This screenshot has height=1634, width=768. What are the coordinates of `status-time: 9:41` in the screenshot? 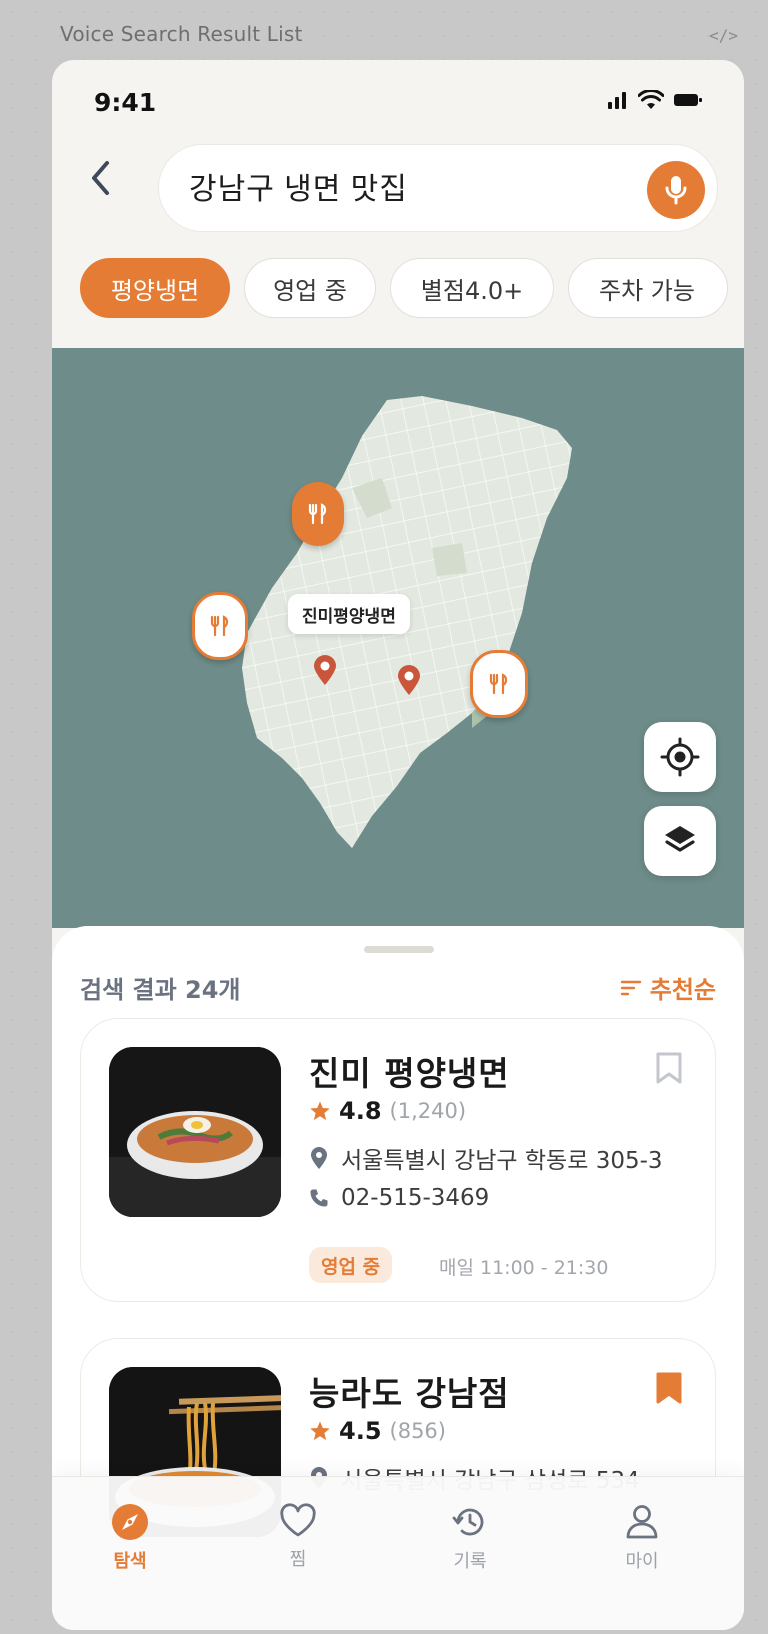 It's located at (125, 102).